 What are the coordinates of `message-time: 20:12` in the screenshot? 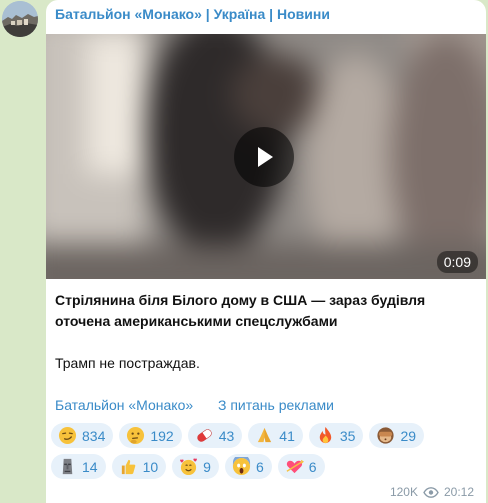 It's located at (458, 492).